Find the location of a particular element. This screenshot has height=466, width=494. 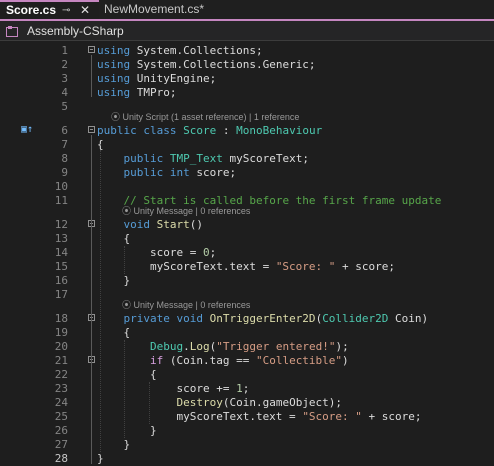

code-line: 10 is located at coordinates (247, 187).